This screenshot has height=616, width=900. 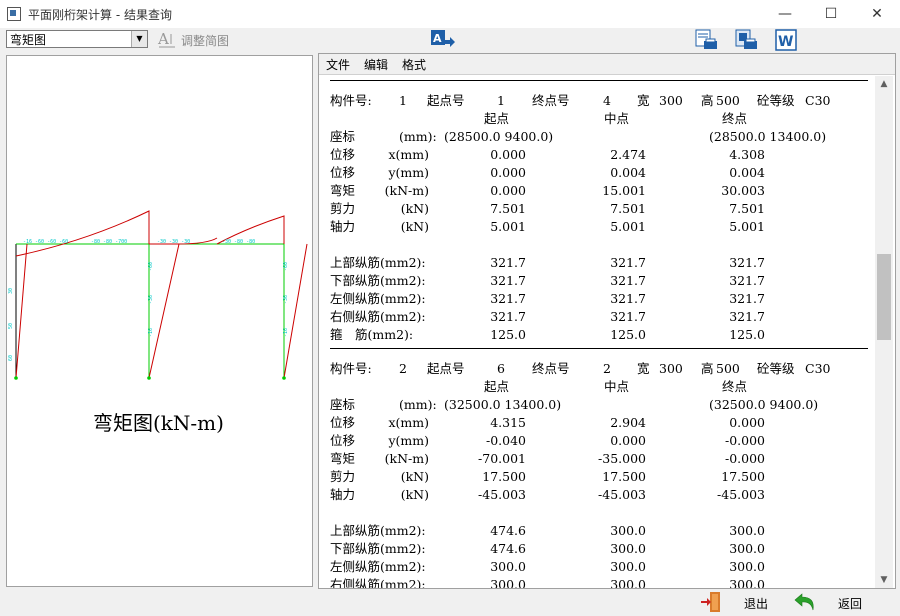 What do you see at coordinates (617, 386) in the screenshot?
I see `mid-header: 中点` at bounding box center [617, 386].